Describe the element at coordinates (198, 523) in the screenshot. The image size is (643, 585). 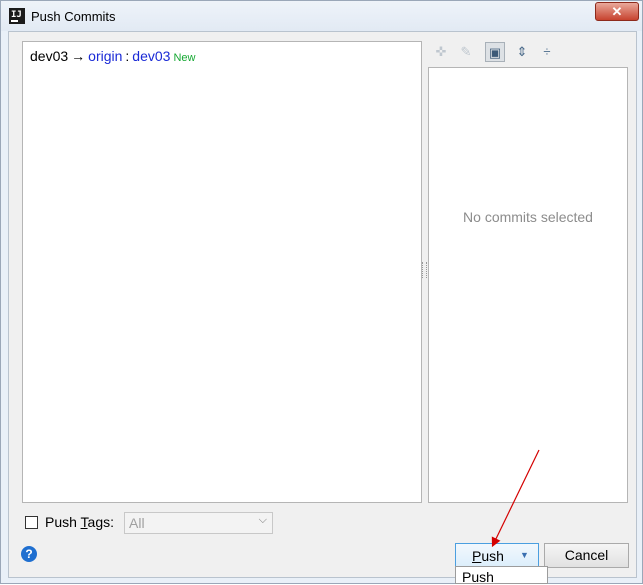
I see `tags-scope-select: All ⌵` at that location.